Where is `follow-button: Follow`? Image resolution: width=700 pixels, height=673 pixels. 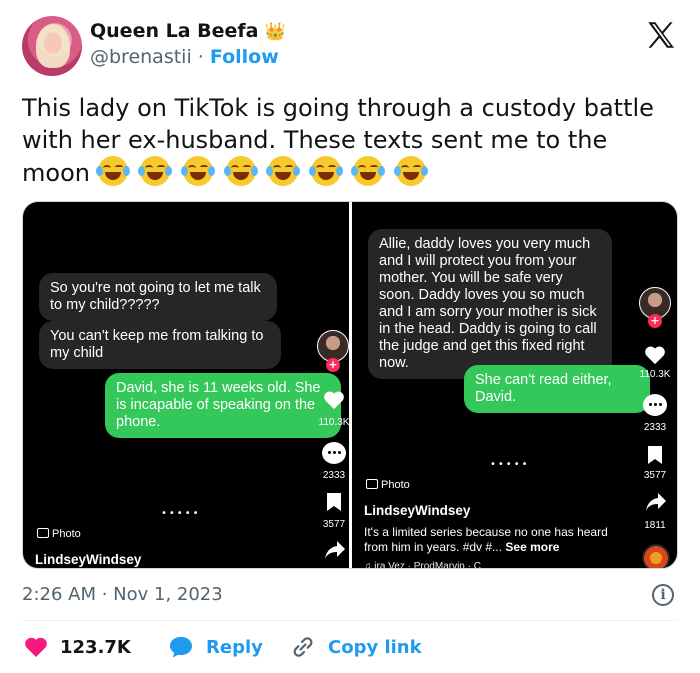
follow-button: Follow is located at coordinates (244, 57).